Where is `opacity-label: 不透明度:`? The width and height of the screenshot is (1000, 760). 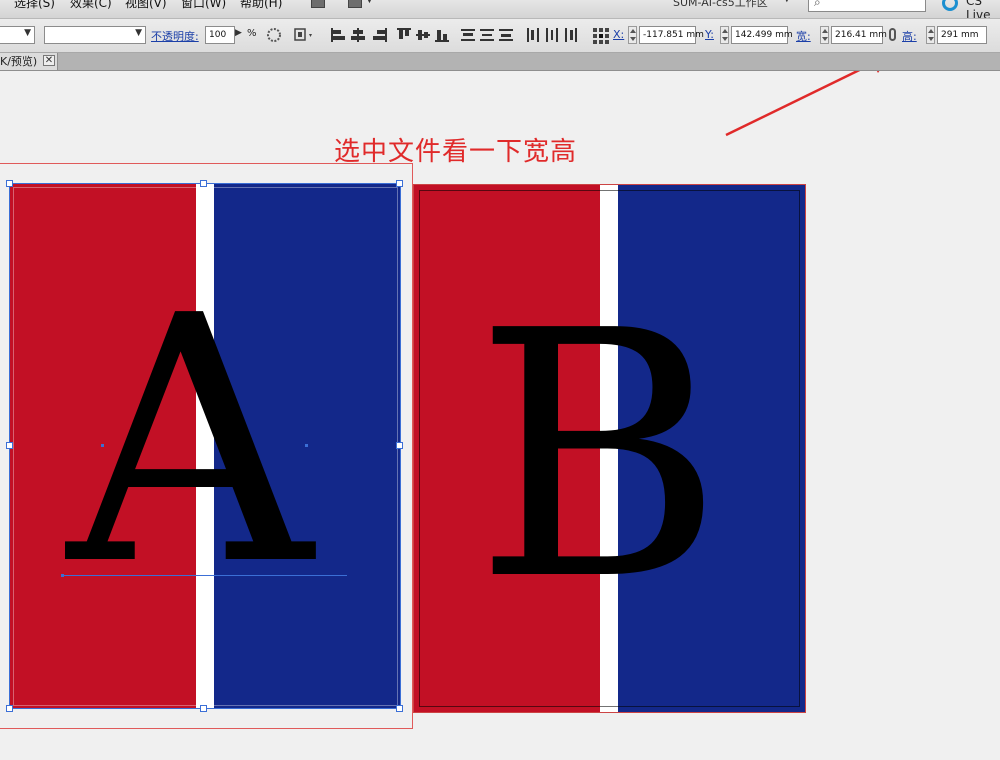 opacity-label: 不透明度: is located at coordinates (175, 36).